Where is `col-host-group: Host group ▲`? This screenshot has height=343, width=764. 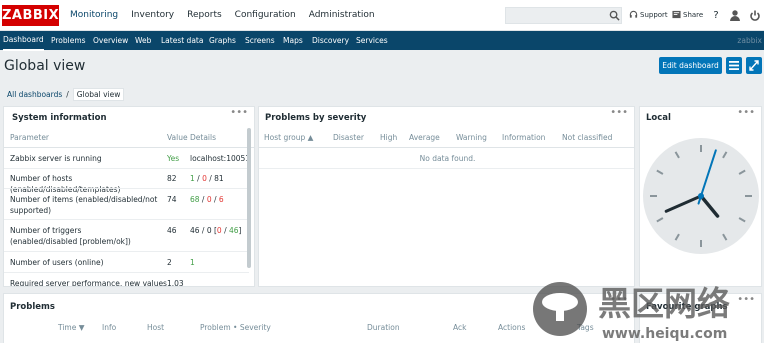
col-host-group: Host group ▲ is located at coordinates (288, 137).